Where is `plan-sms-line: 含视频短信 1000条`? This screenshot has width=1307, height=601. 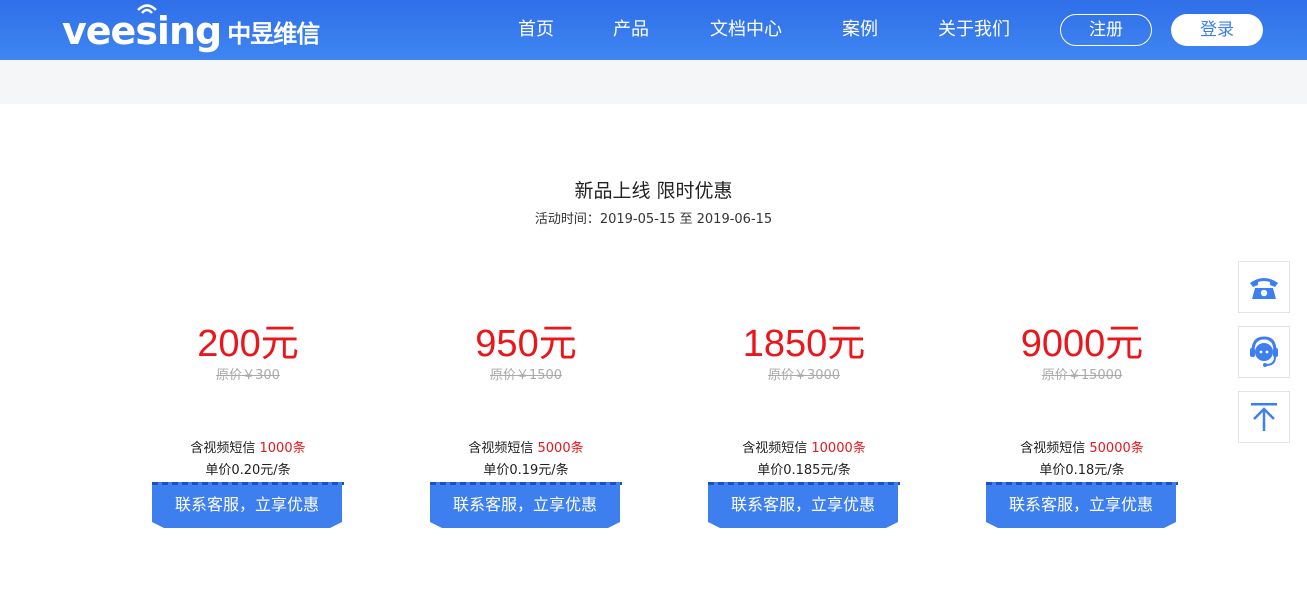
plan-sms-line: 含视频短信 1000条 is located at coordinates (248, 446).